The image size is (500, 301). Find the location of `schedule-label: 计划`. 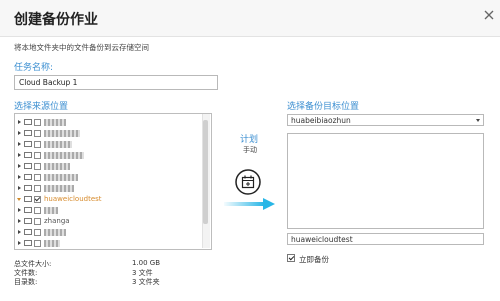

schedule-label: 计划 is located at coordinates (249, 138).